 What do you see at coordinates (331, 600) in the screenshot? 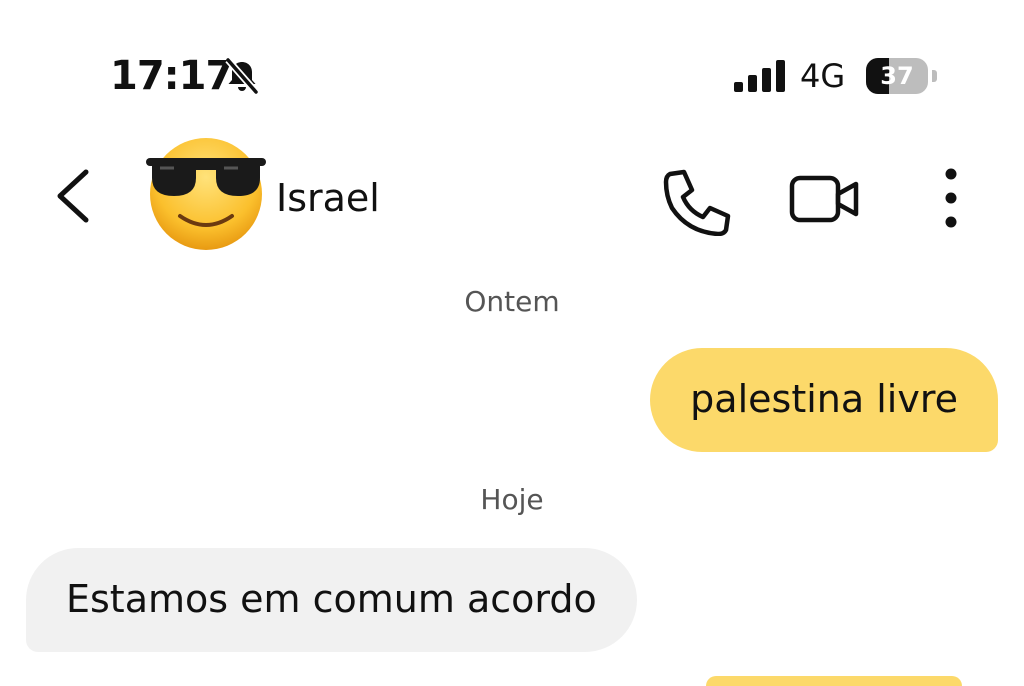
I see `message-bubble-incoming: Estamos em comum acordo` at bounding box center [331, 600].